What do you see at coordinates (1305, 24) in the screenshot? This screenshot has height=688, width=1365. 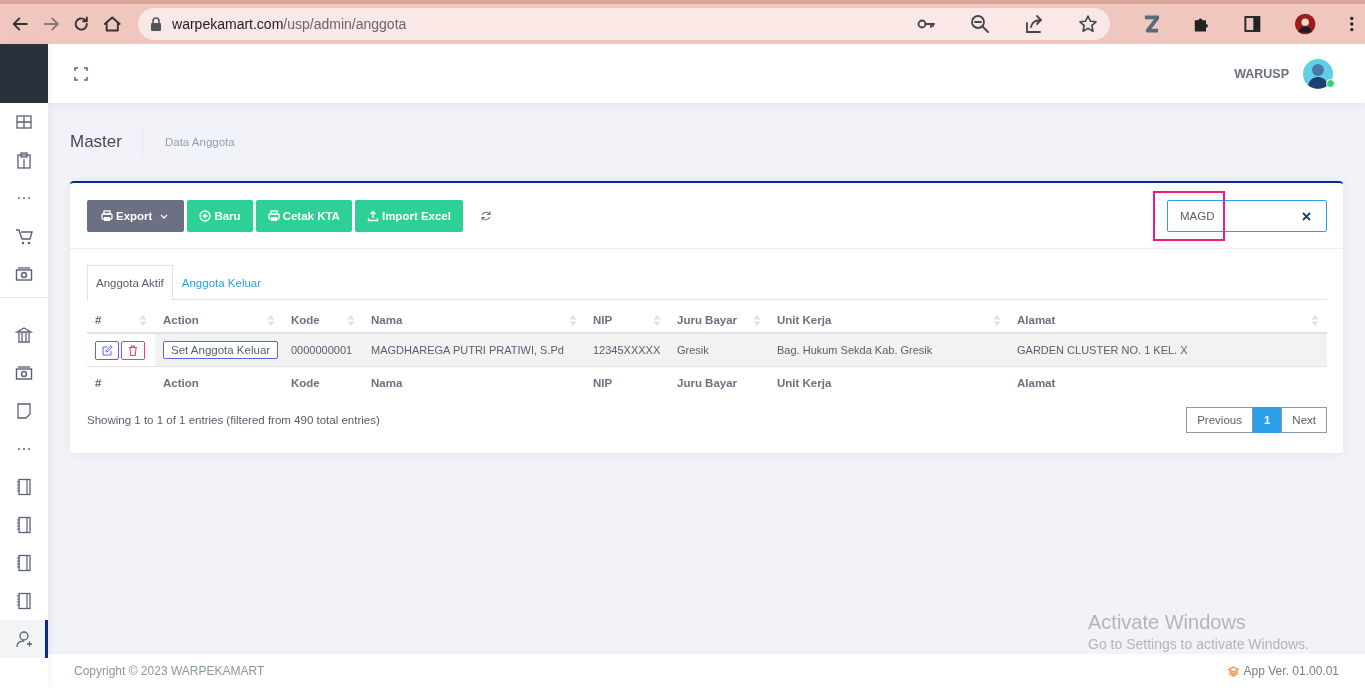 I see `profile-avatar-icon` at bounding box center [1305, 24].